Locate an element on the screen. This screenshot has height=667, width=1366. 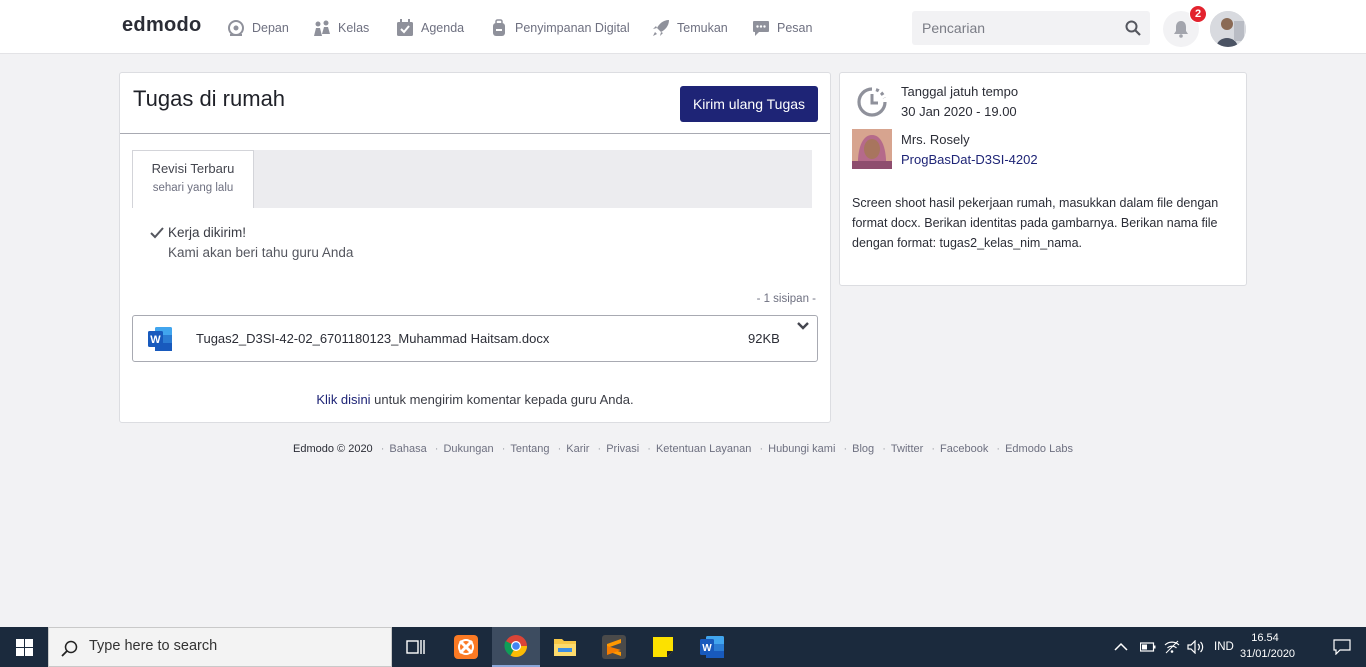
nav-label: Depan is located at coordinates (270, 28).